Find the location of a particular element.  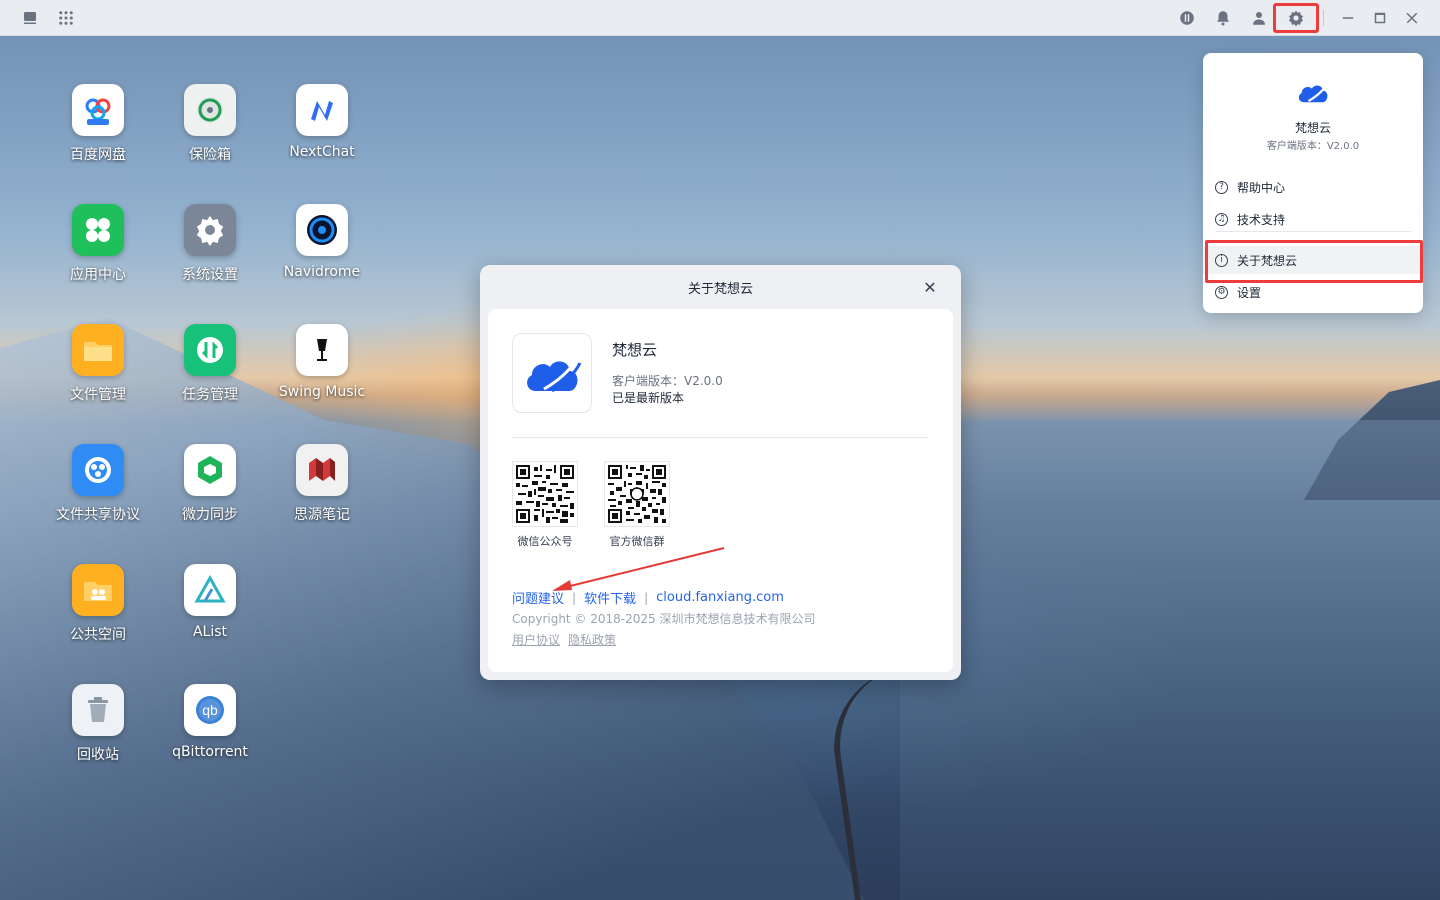

user-agreement-link: 用户协议 is located at coordinates (536, 639).